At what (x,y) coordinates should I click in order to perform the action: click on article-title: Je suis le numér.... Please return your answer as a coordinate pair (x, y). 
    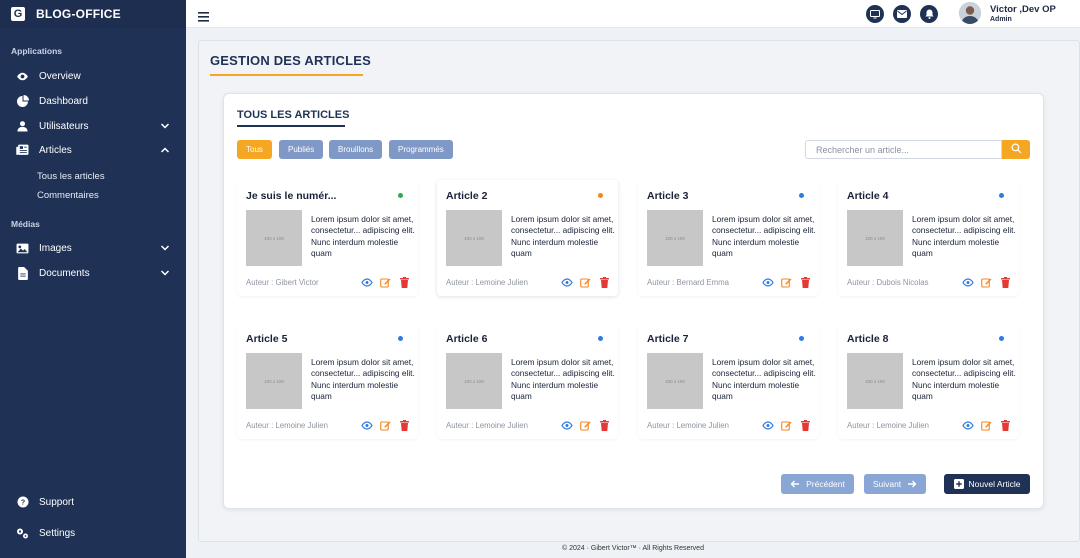
    Looking at the image, I should click on (321, 196).